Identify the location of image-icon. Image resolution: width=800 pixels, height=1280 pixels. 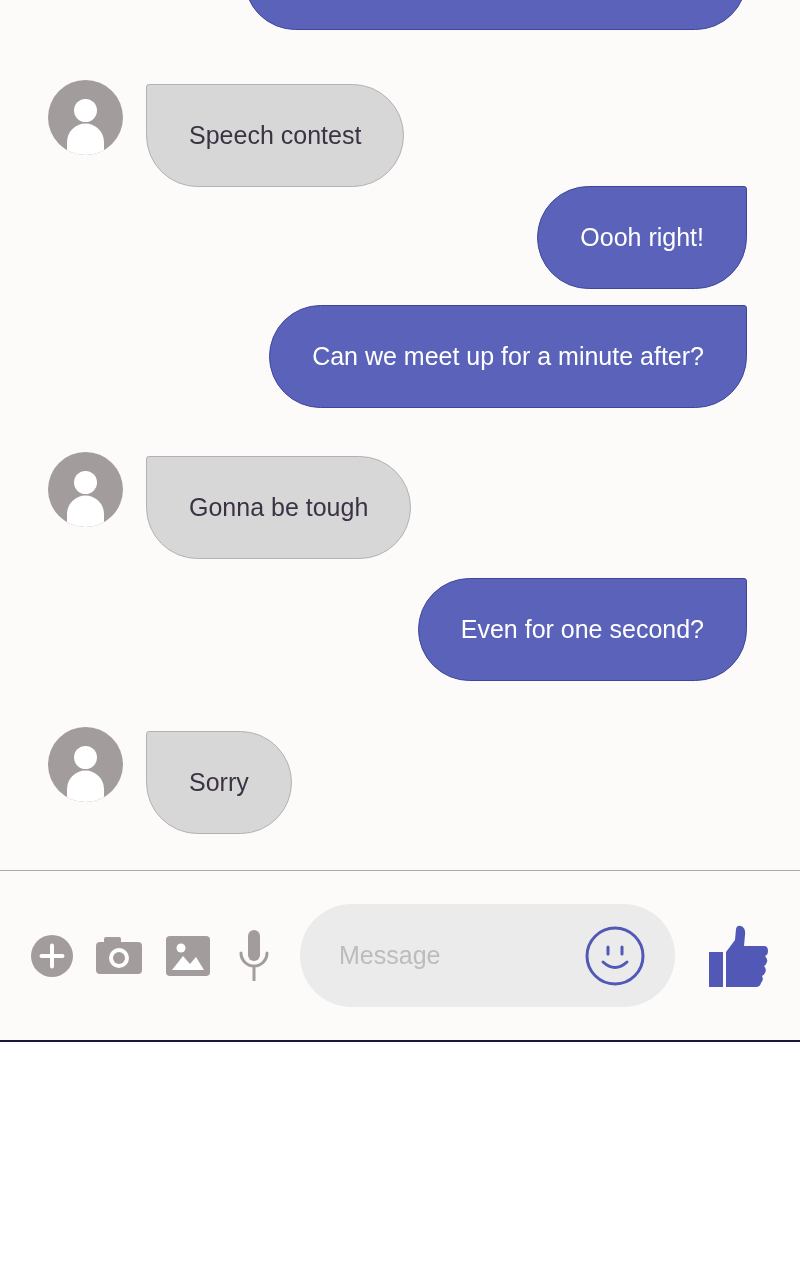
(188, 955).